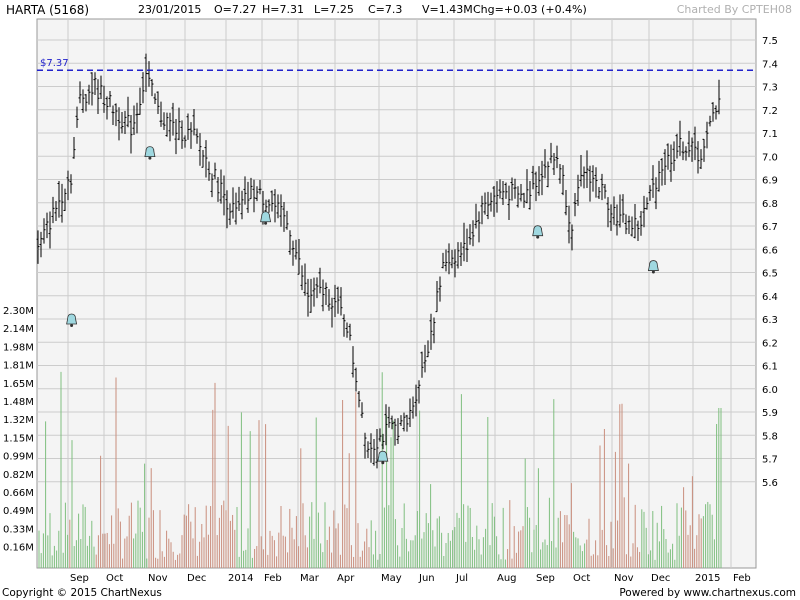 The height and width of the screenshot is (600, 800). Describe the element at coordinates (770, 204) in the screenshot. I see `price-tick-label: 6.8` at that location.